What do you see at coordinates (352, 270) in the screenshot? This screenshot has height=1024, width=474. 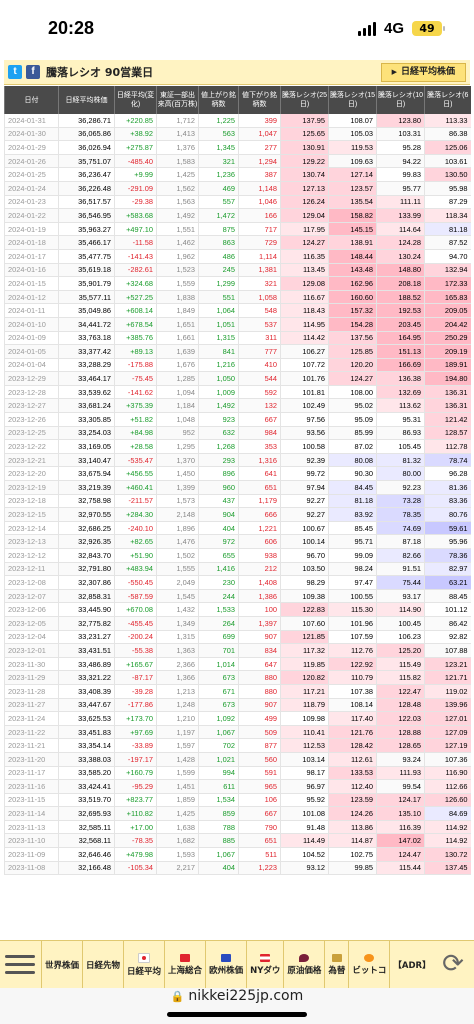 I see `cell-ratio-15: 143.48` at bounding box center [352, 270].